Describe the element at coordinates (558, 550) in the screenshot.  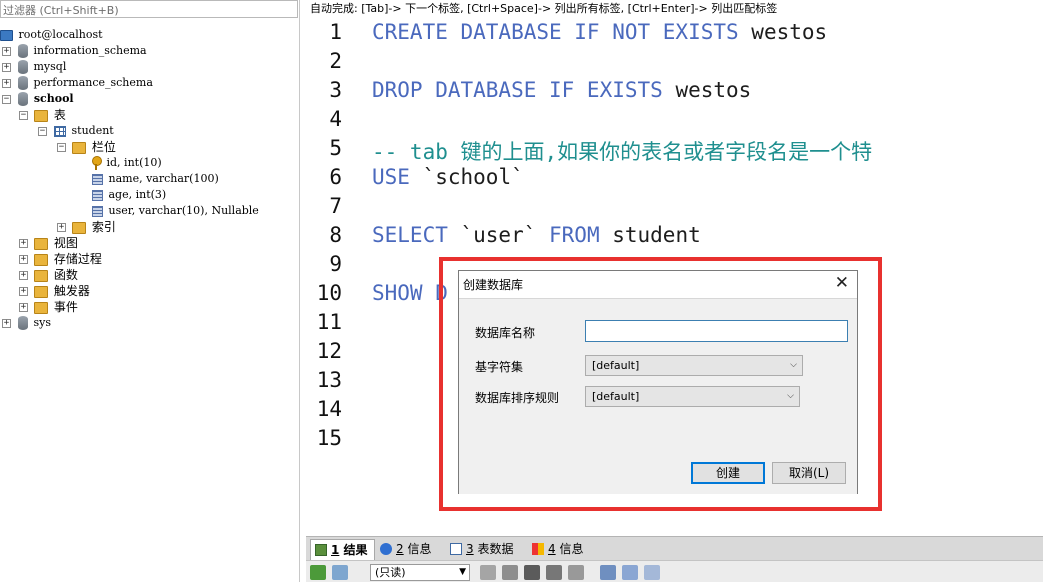
I see `tab-info: 4 信息` at that location.